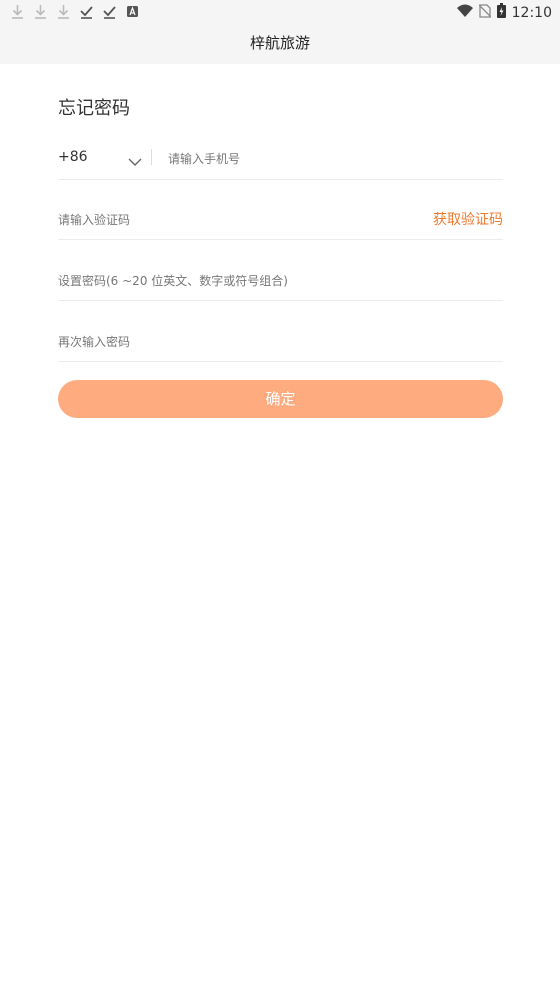  What do you see at coordinates (94, 219) in the screenshot?
I see `verification-code-input: 请输入验证码` at bounding box center [94, 219].